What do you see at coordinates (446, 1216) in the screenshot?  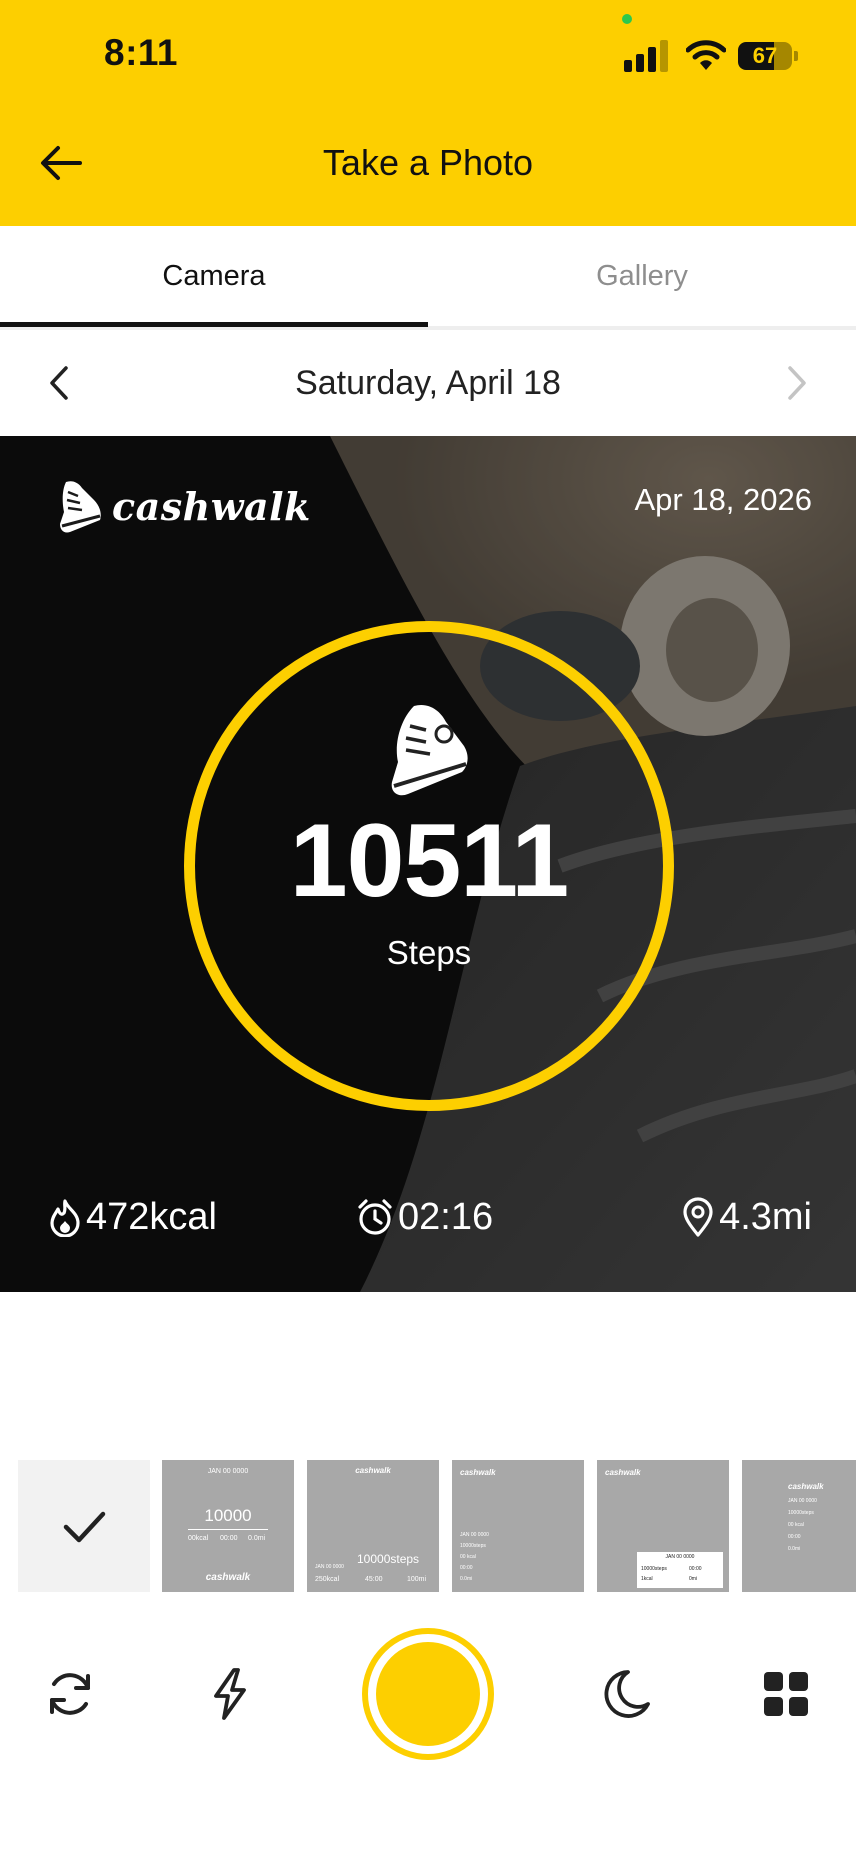 I see `duration-value: 02:16` at bounding box center [446, 1216].